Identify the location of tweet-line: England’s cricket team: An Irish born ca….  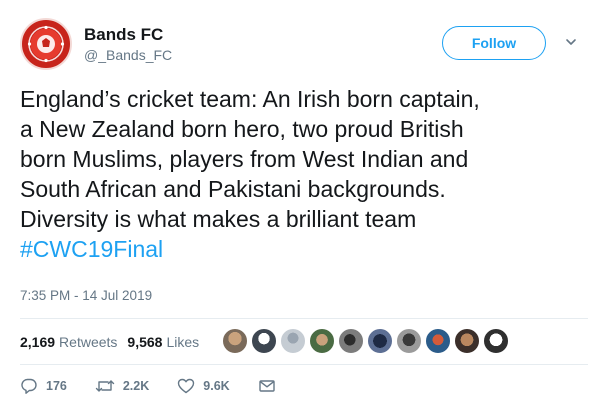
(250, 99).